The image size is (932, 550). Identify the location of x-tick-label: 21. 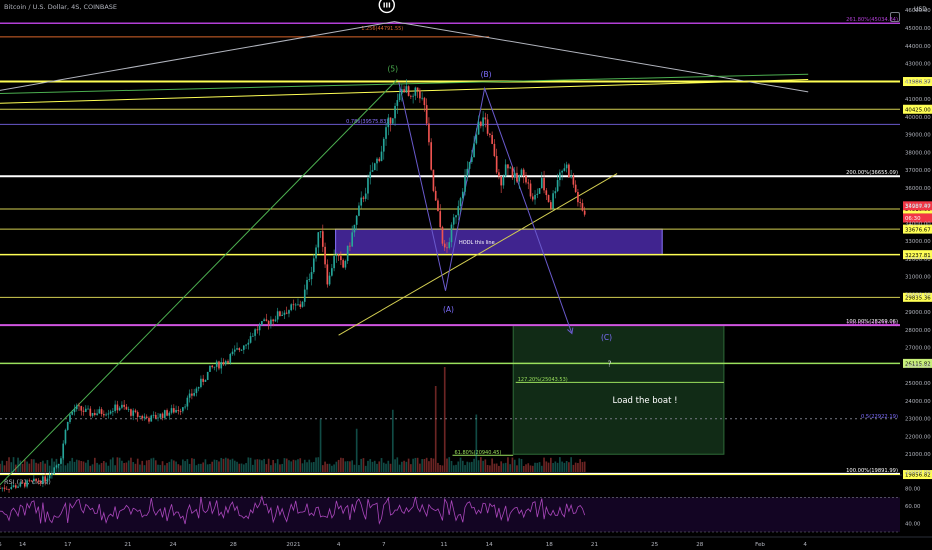
(128, 545).